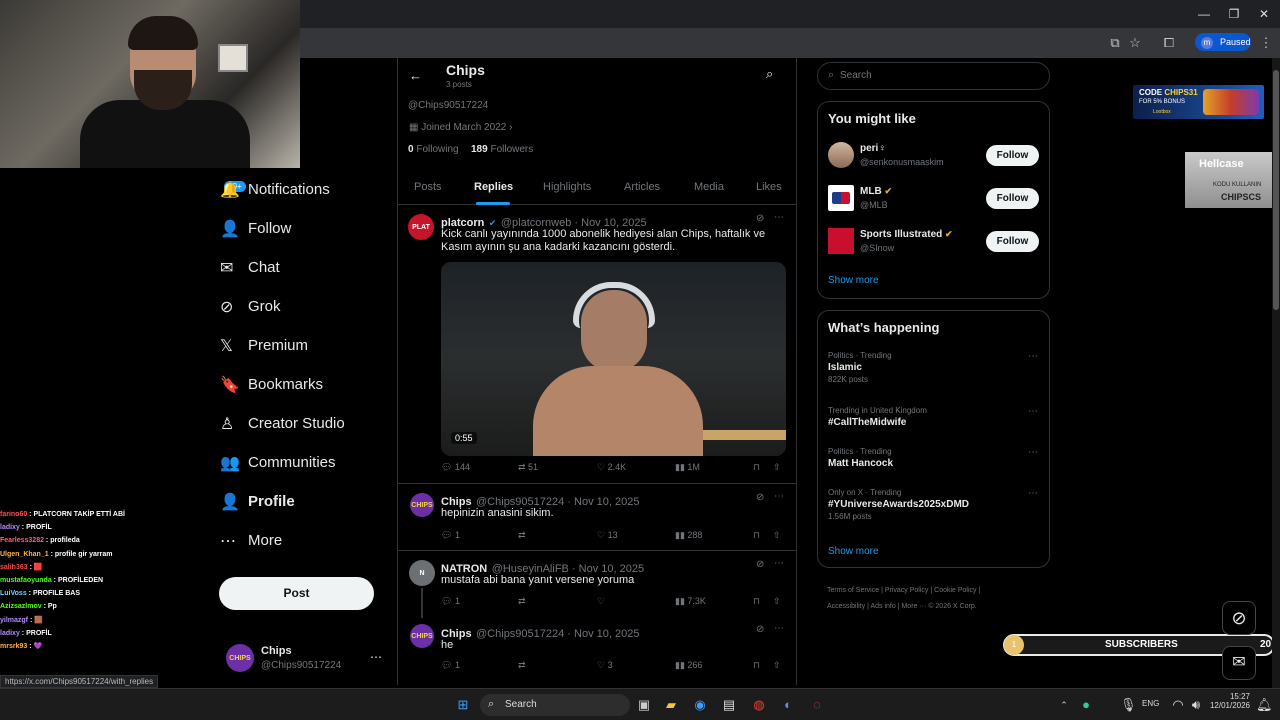  Describe the element at coordinates (933, 367) in the screenshot. I see `trend-item: Politics · Trending Islamic 822K posts ⋯` at that location.